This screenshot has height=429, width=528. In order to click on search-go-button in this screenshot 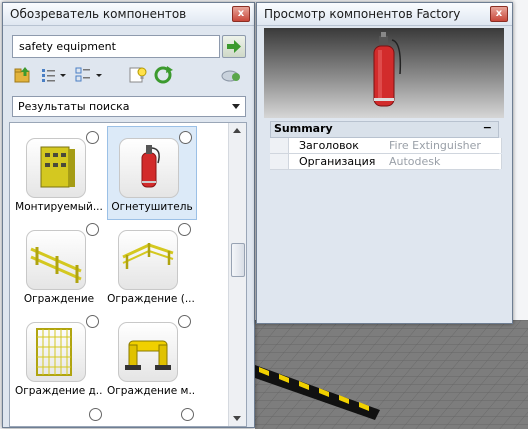, I will do `click(234, 46)`.